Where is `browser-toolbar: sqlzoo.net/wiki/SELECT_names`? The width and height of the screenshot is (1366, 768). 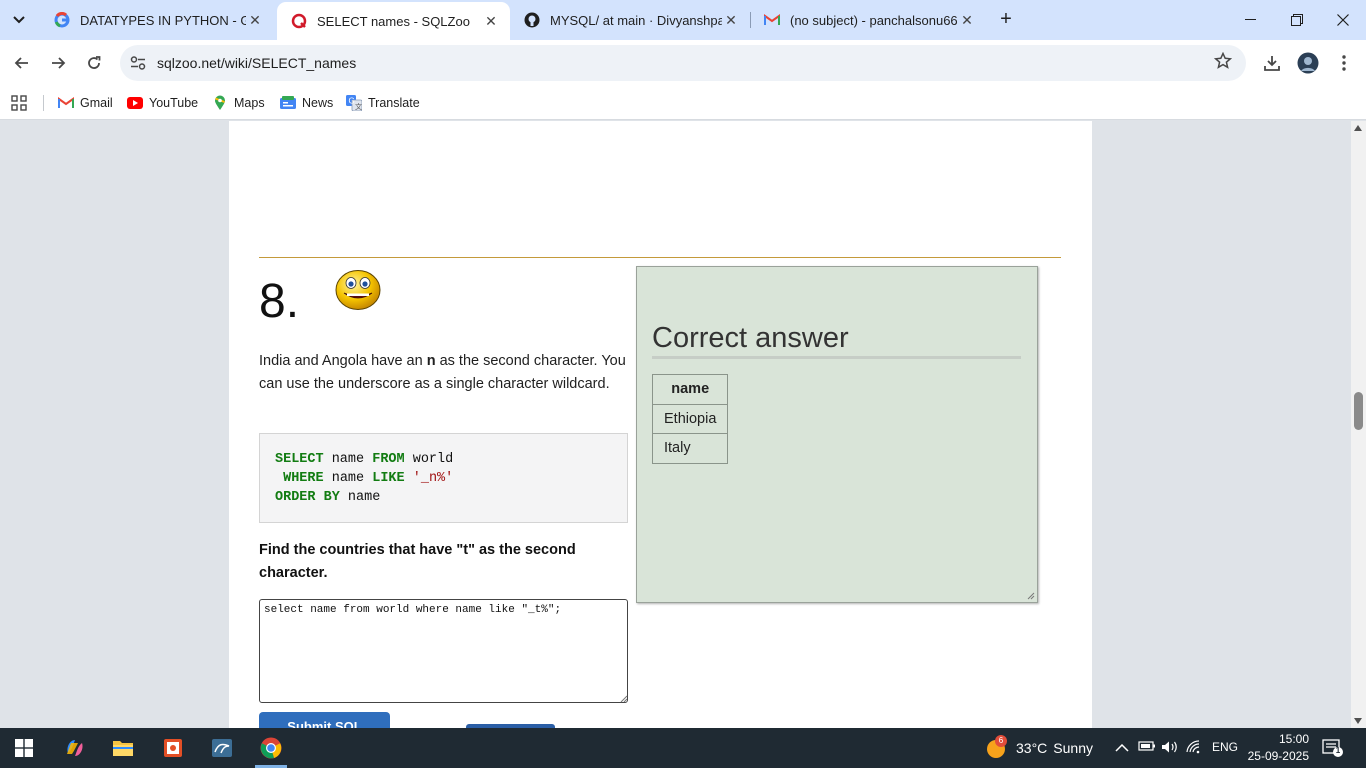 browser-toolbar: sqlzoo.net/wiki/SELECT_names is located at coordinates (683, 63).